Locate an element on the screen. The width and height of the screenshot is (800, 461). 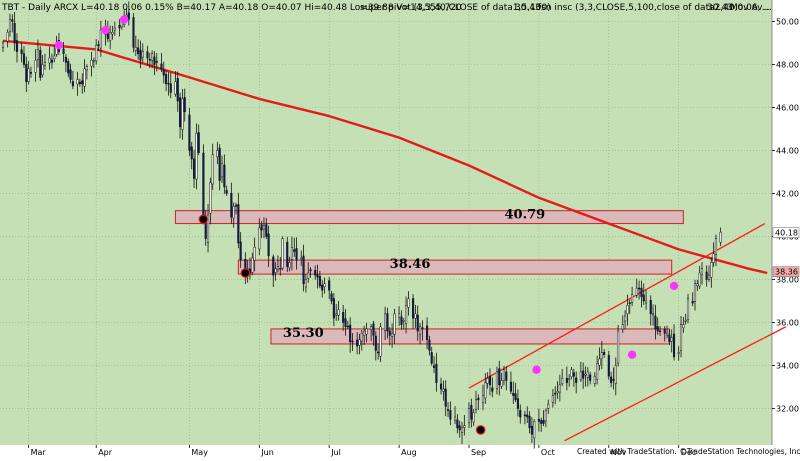
y-tick-label: 36.00 is located at coordinates (787, 322).